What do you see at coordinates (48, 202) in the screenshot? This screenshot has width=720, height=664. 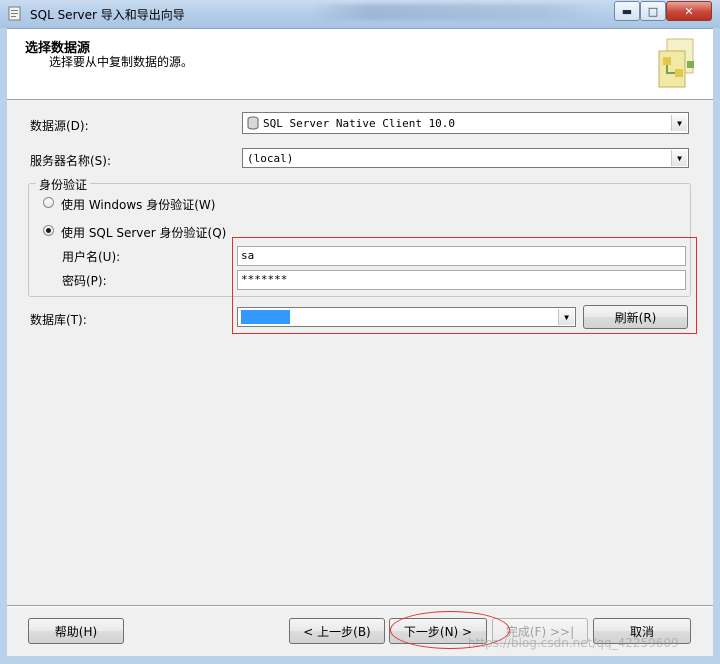 I see `windows-auth-radio` at bounding box center [48, 202].